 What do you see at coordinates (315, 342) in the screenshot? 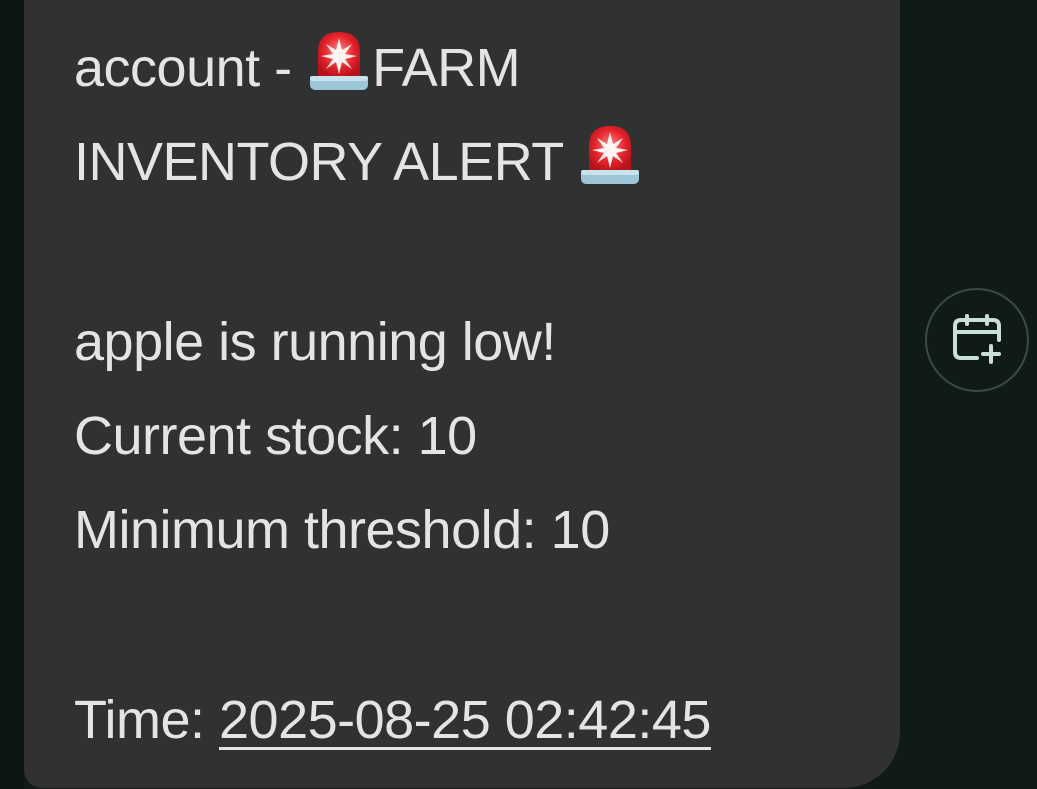
I see `message-line-low-stock: apple is running low!` at bounding box center [315, 342].